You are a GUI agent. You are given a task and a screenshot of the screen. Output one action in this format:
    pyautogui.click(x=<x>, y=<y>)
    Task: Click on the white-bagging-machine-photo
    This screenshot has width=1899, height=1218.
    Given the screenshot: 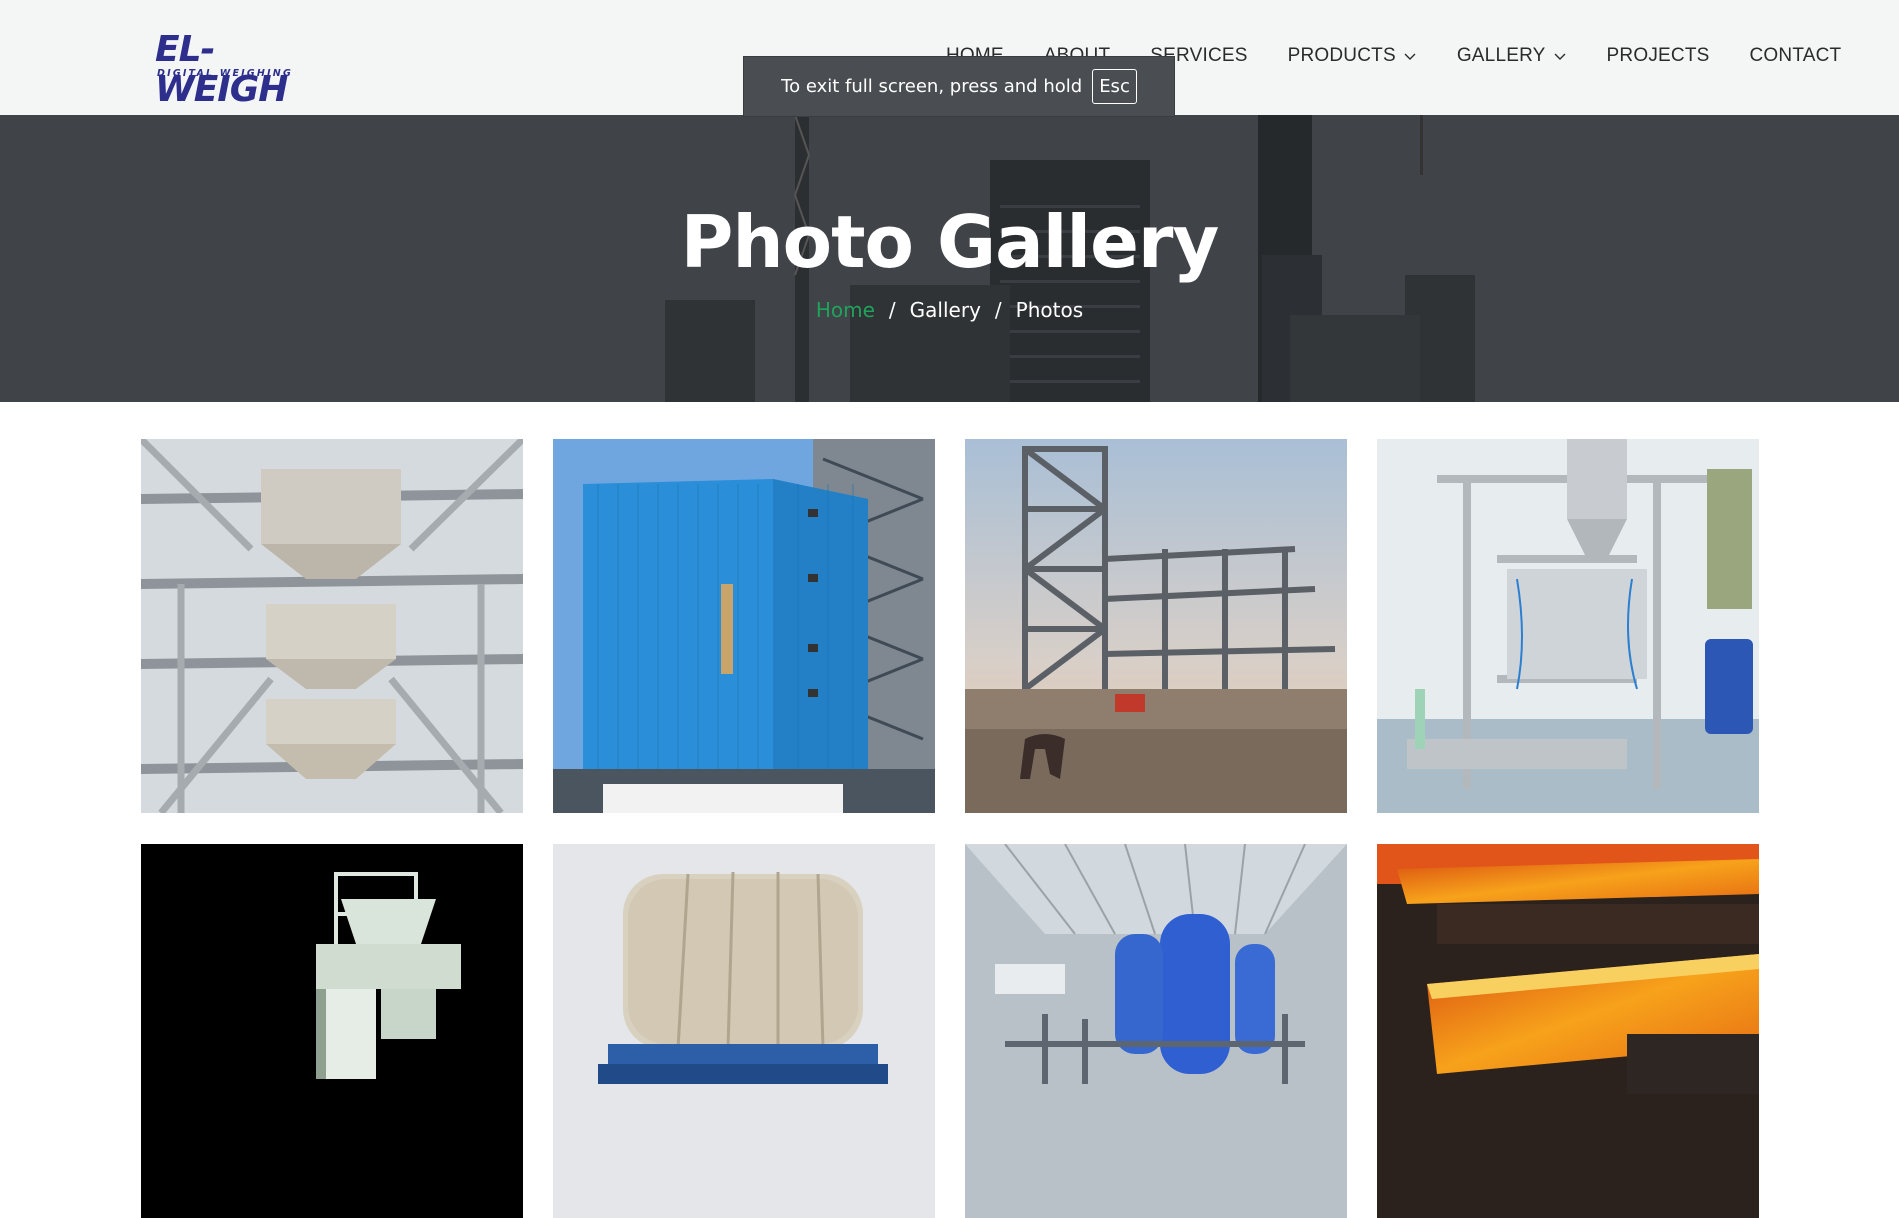 What is the action you would take?
    pyautogui.click(x=332, y=1031)
    